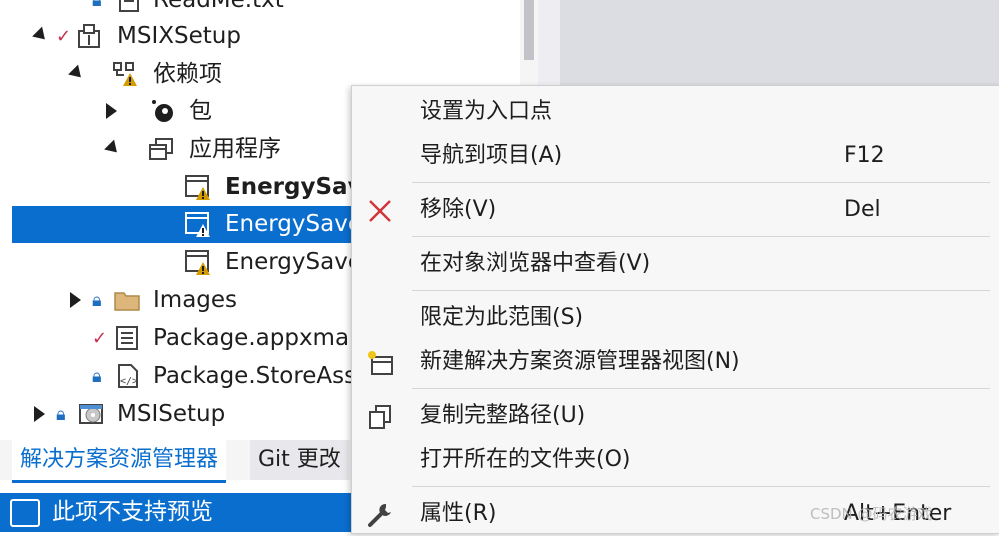 The height and width of the screenshot is (536, 999). What do you see at coordinates (299, 460) in the screenshot?
I see `tab-git-changes: Git 更改` at bounding box center [299, 460].